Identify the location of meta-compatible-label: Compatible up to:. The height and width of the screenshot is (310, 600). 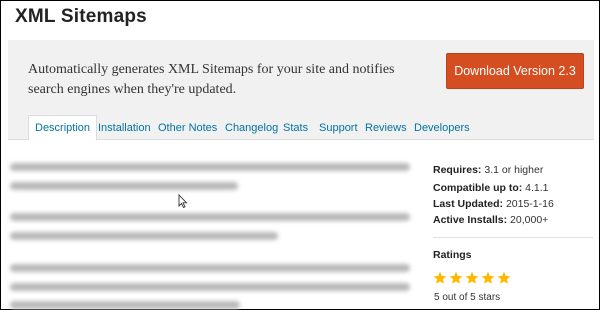
(478, 188).